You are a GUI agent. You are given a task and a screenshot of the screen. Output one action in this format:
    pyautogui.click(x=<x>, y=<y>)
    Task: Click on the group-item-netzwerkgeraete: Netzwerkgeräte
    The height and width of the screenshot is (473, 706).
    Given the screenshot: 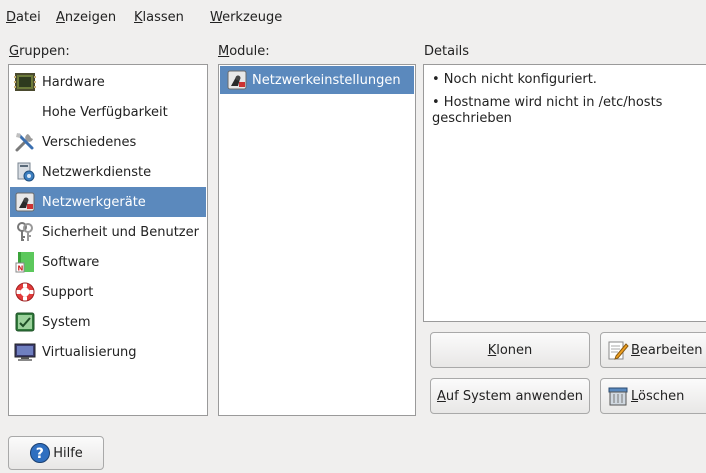 What is the action you would take?
    pyautogui.click(x=108, y=202)
    